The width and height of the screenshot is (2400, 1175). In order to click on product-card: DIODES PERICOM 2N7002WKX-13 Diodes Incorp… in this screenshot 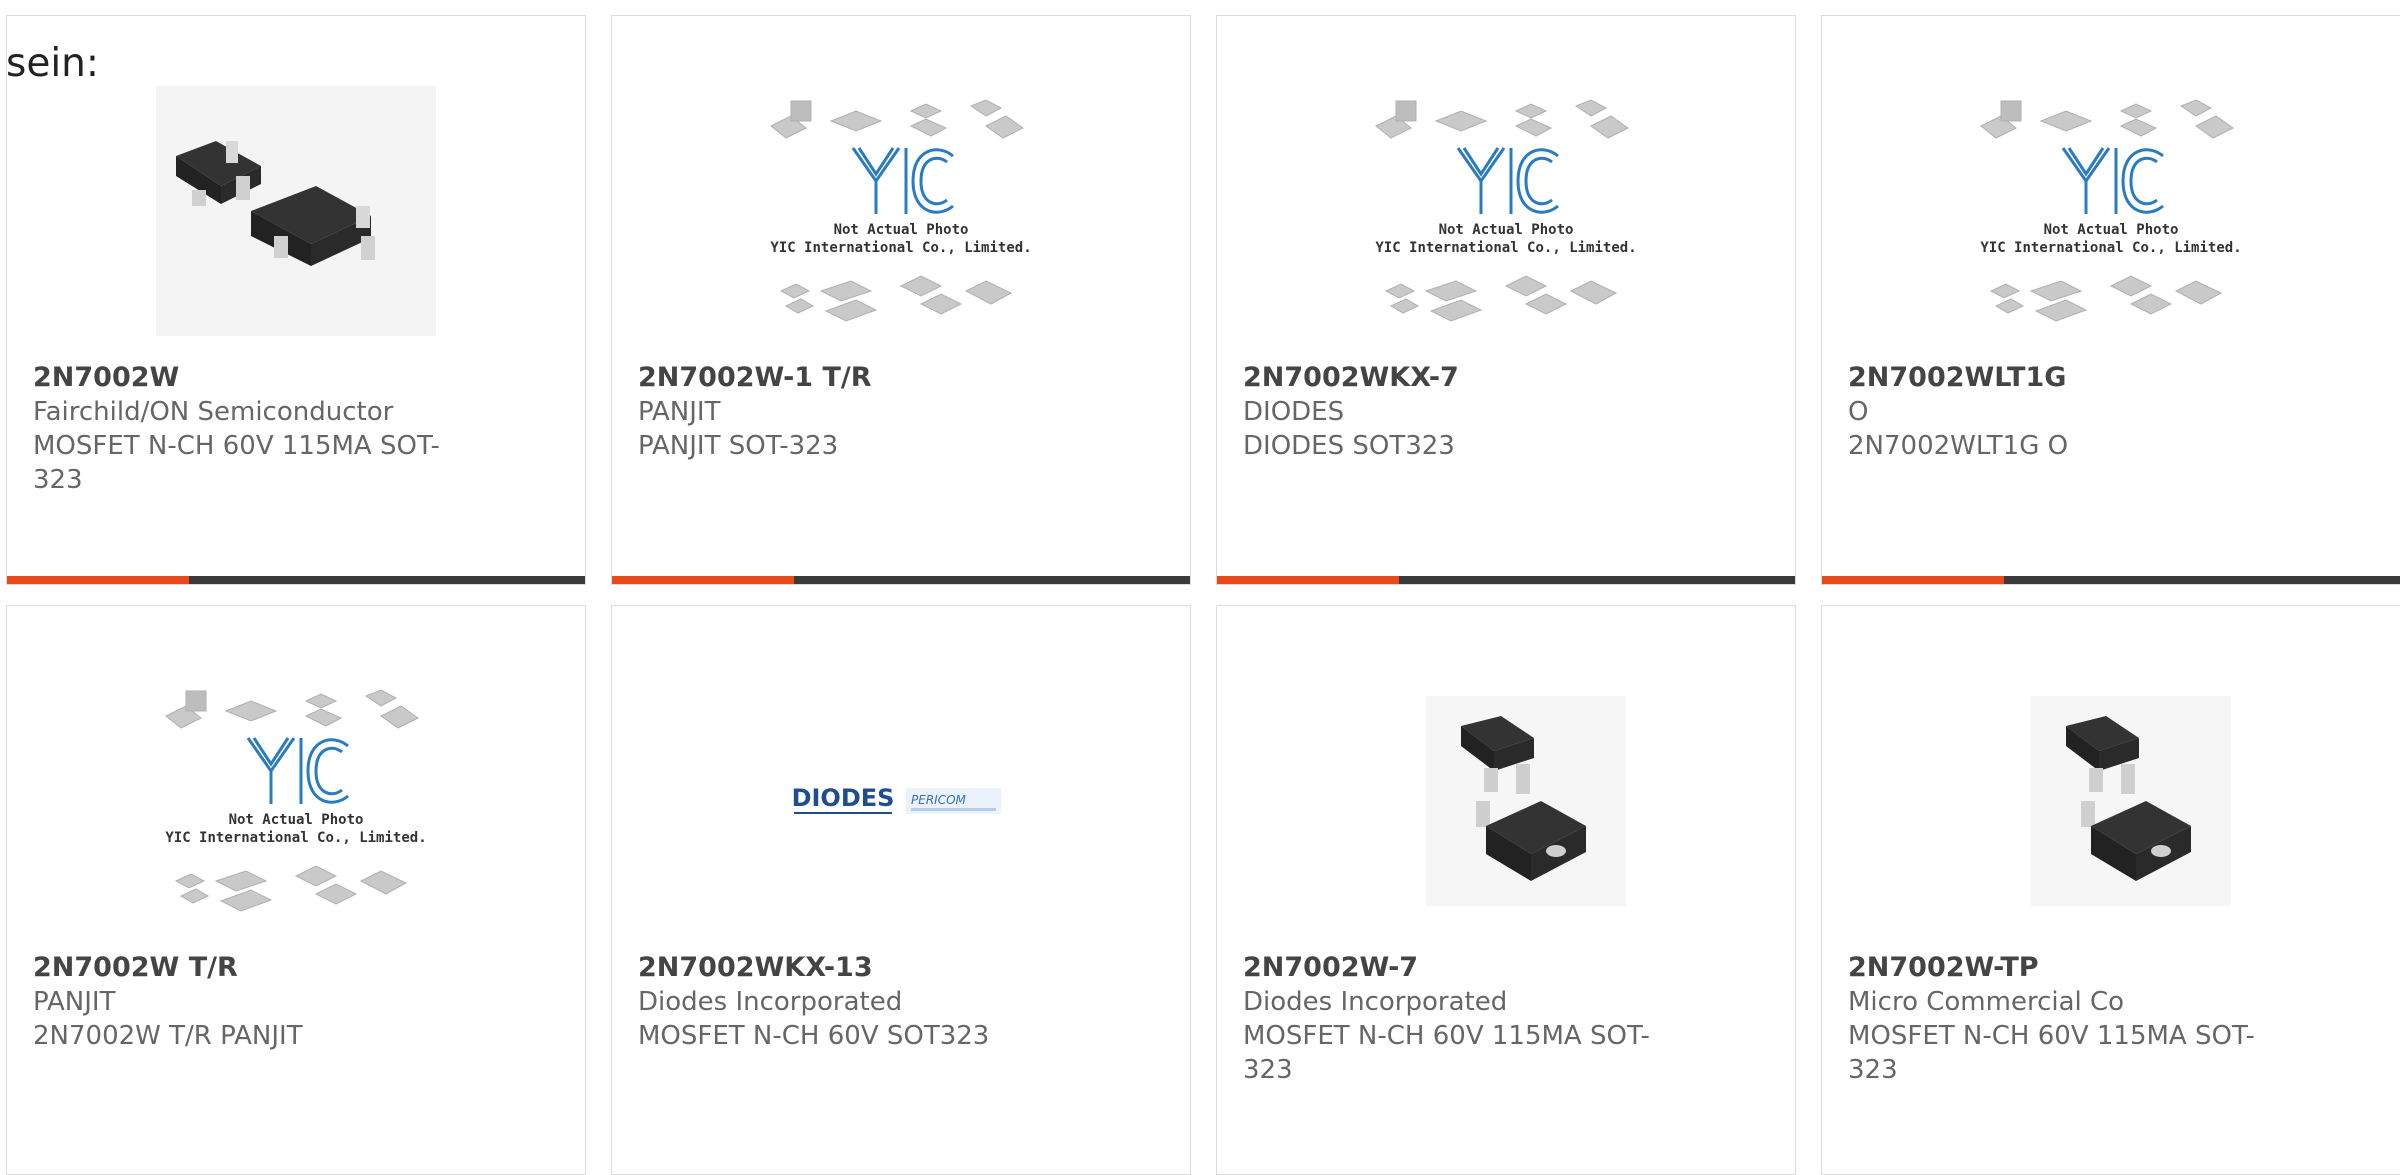, I will do `click(901, 890)`.